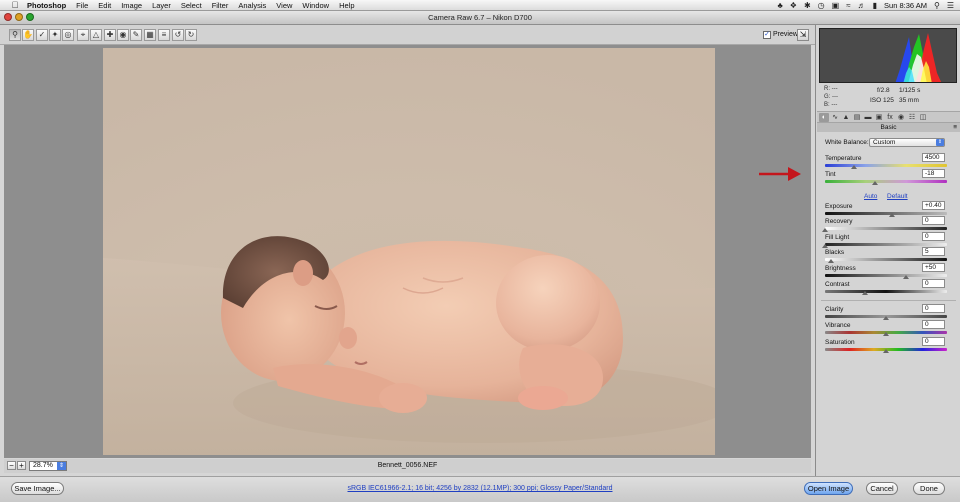  Describe the element at coordinates (886, 318) in the screenshot. I see `clarity-slider-thumb` at that location.